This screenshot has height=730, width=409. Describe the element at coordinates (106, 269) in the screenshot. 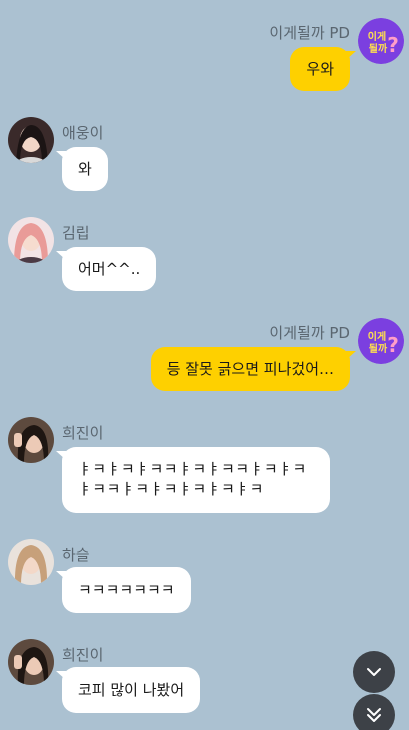

I see `message-bubble: 어머^^..` at that location.